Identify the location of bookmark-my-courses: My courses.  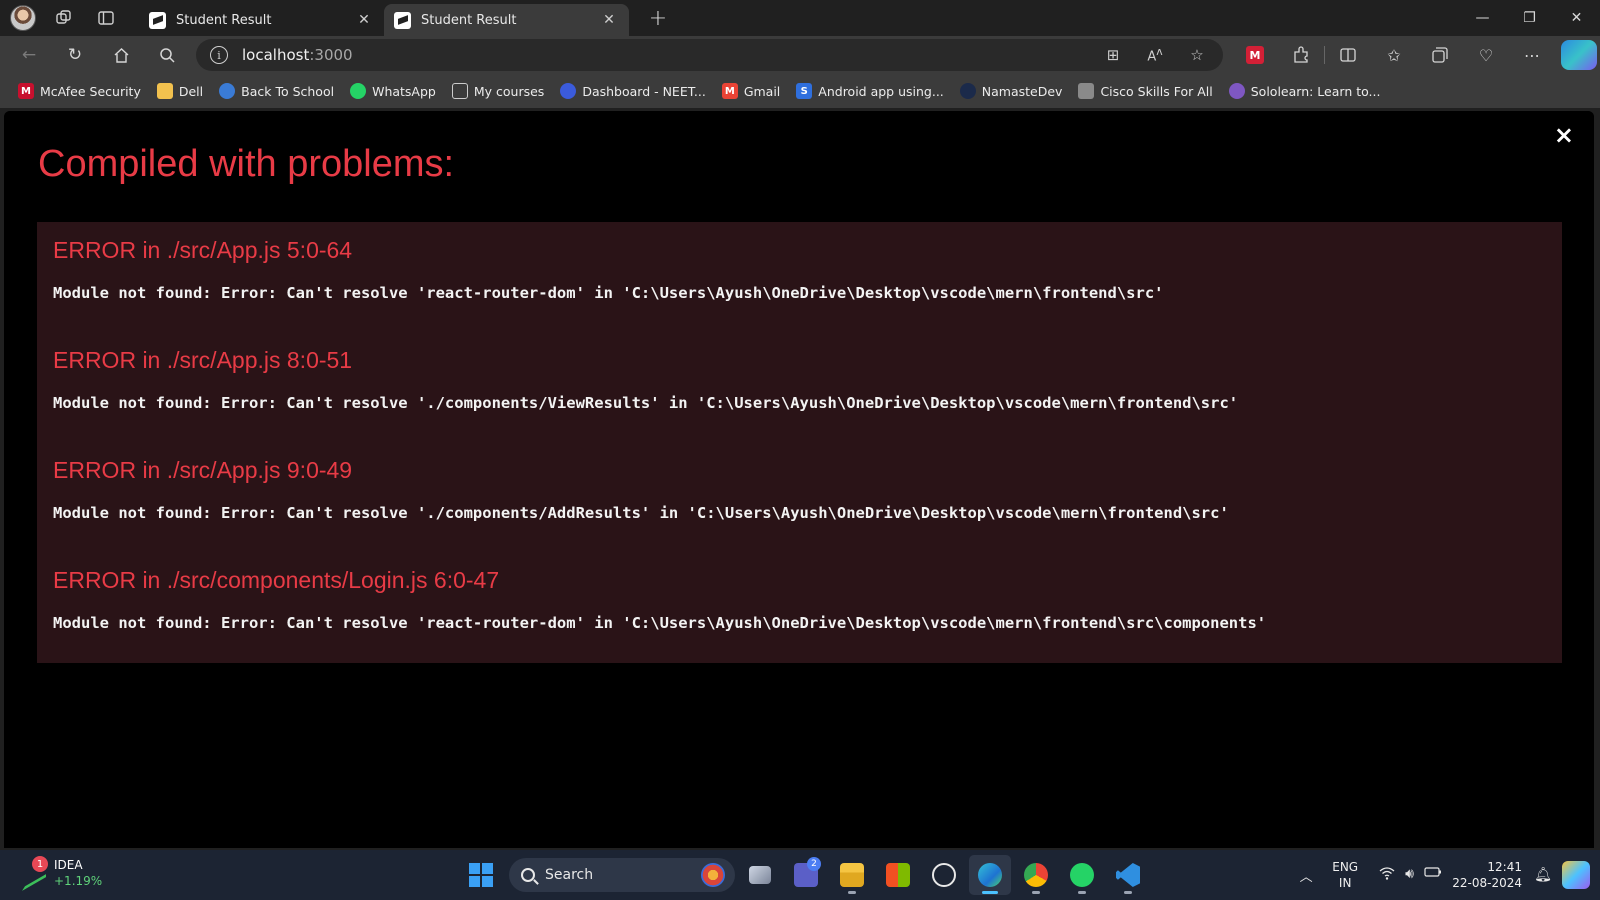
(498, 91).